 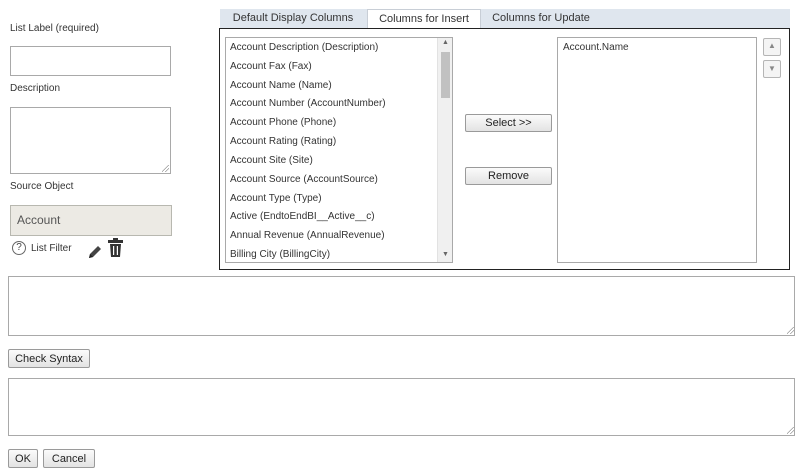 I want to click on list-item: Account Source (AccountSource), so click(x=304, y=180).